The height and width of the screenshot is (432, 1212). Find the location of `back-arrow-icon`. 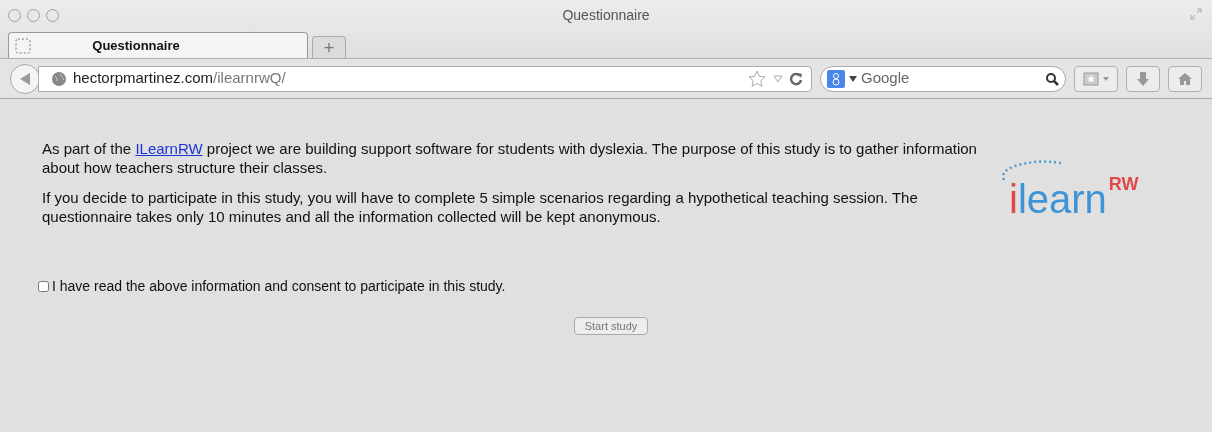

back-arrow-icon is located at coordinates (25, 78).